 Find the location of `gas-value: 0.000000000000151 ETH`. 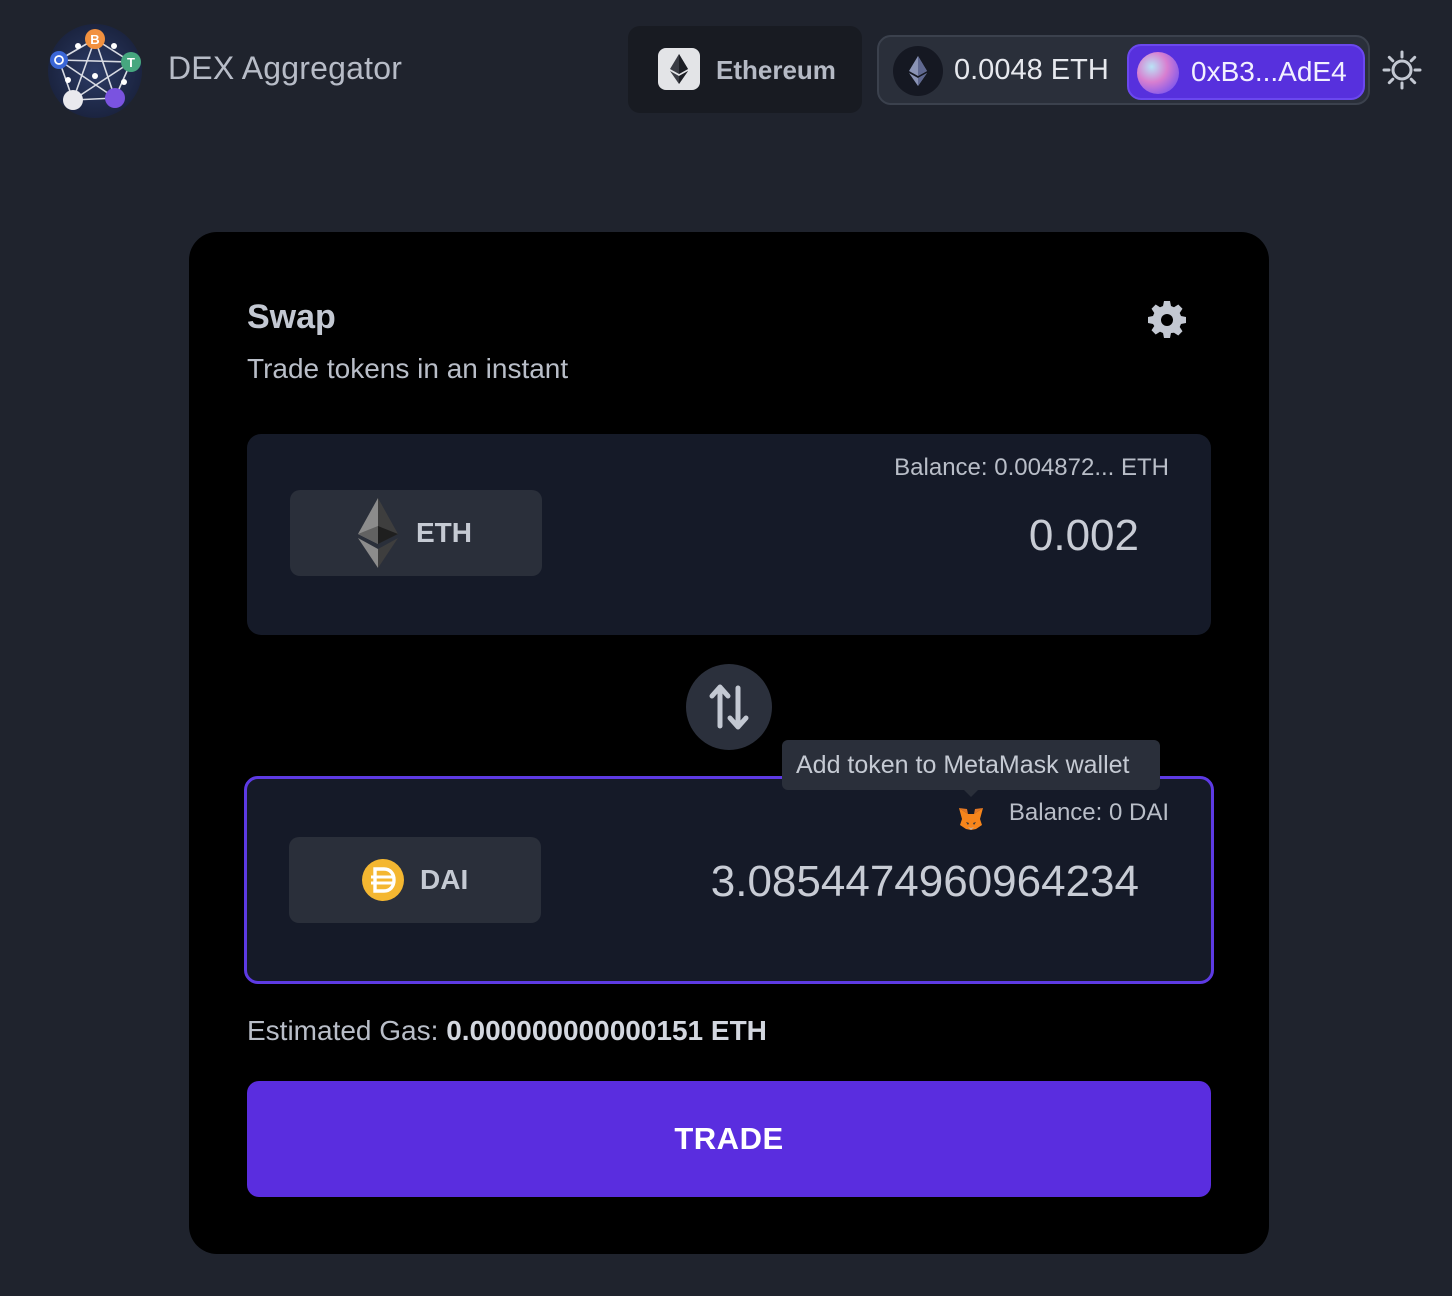

gas-value: 0.000000000000151 ETH is located at coordinates (606, 1030).